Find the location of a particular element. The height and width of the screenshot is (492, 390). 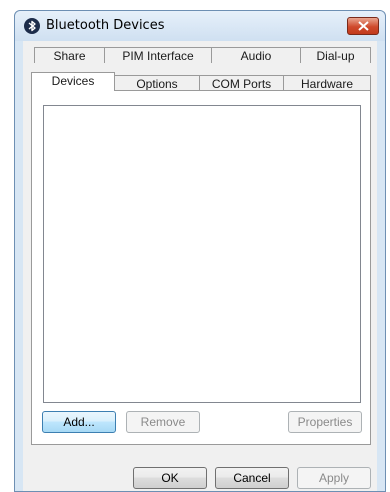

tab-devices: Devices is located at coordinates (73, 81).